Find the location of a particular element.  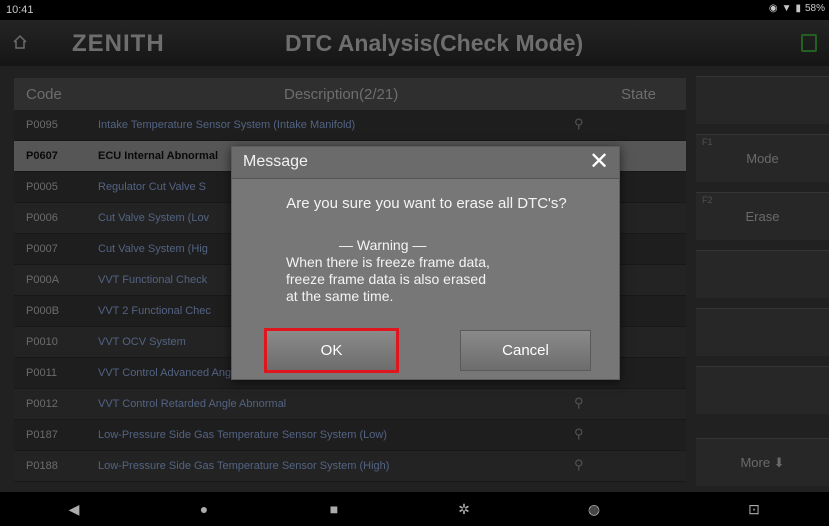

table-header: Code Description(2/21) State is located at coordinates (350, 94).